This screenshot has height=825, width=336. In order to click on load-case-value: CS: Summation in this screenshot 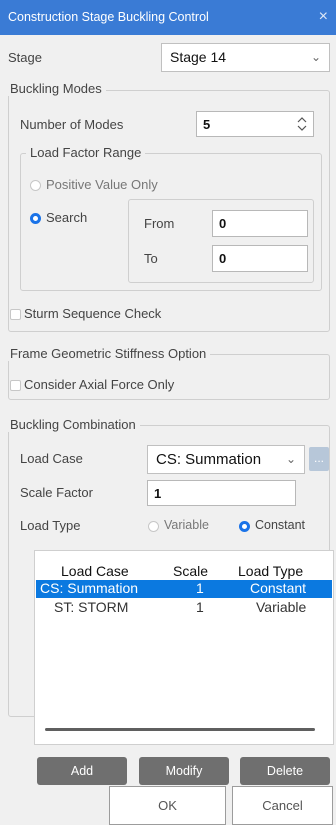, I will do `click(209, 459)`.